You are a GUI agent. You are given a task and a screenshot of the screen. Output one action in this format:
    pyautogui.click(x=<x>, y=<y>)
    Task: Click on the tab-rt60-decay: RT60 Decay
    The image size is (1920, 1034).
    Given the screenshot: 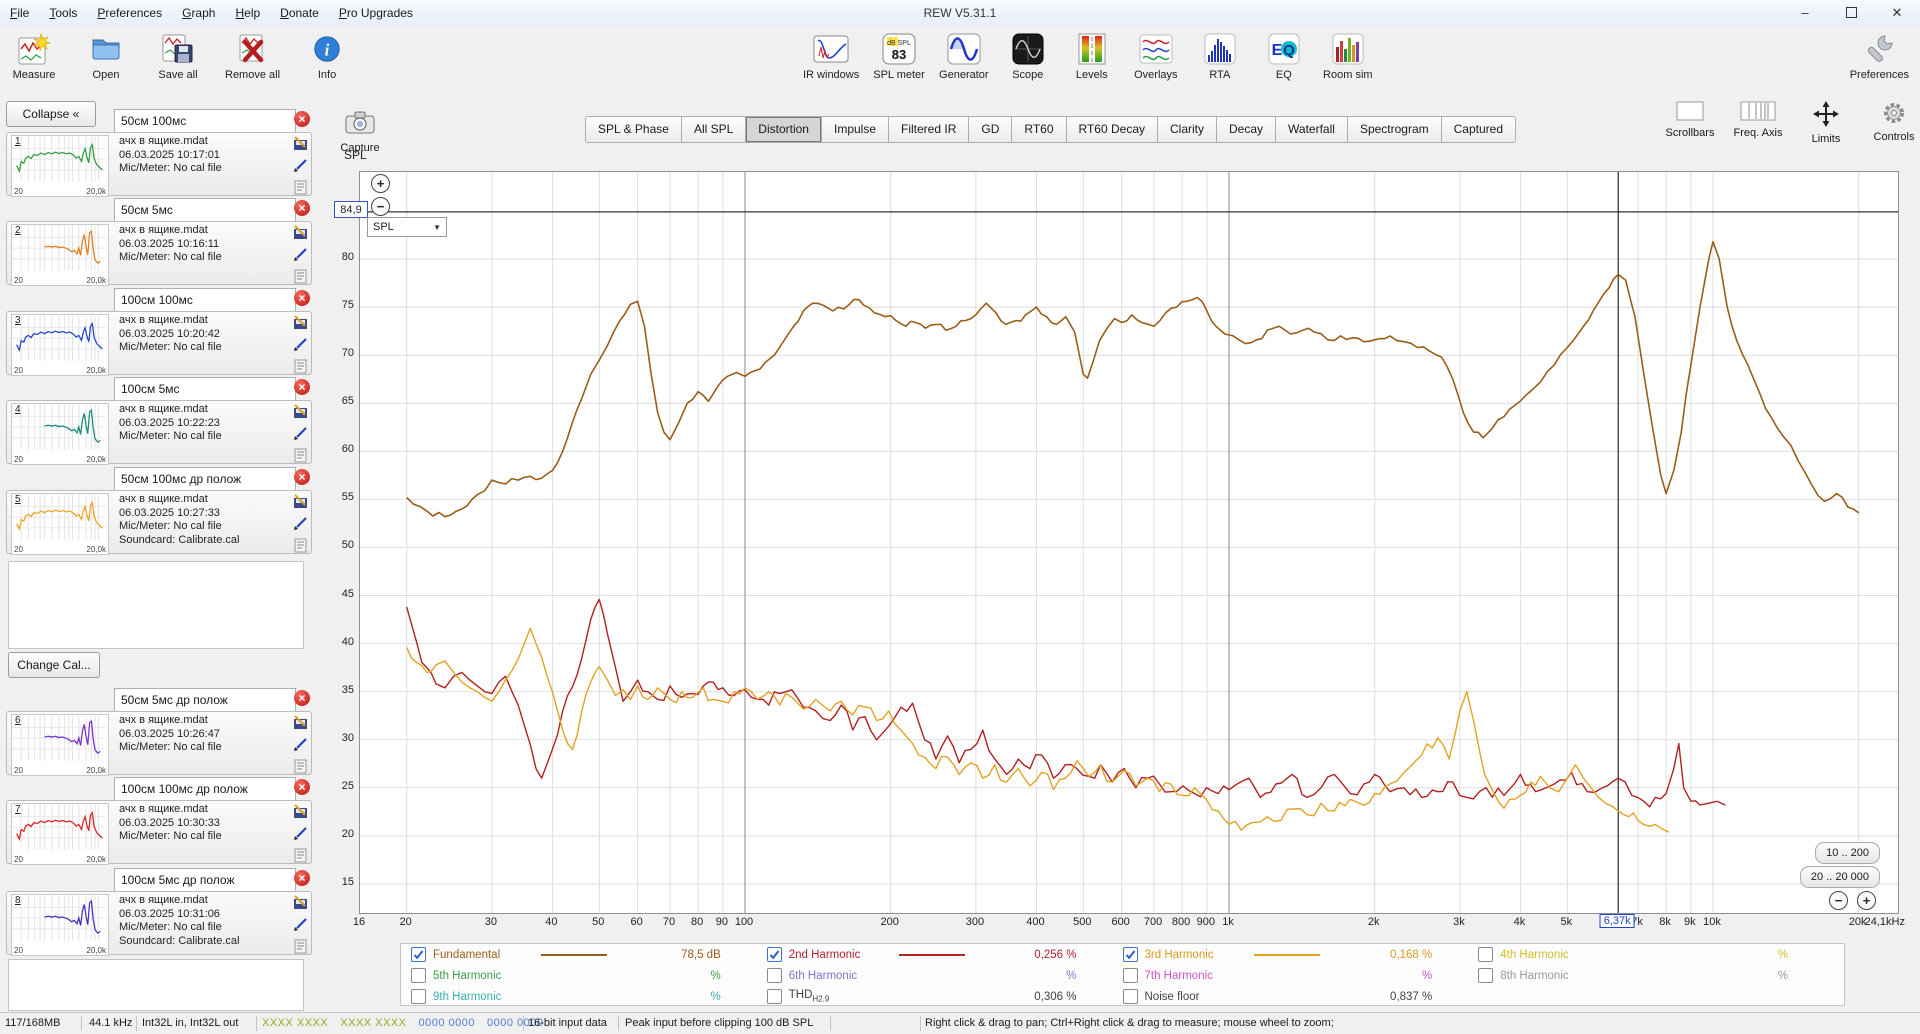 What is the action you would take?
    pyautogui.click(x=1112, y=129)
    